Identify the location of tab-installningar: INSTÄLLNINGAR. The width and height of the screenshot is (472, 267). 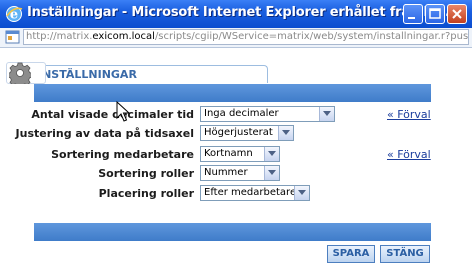
(151, 74).